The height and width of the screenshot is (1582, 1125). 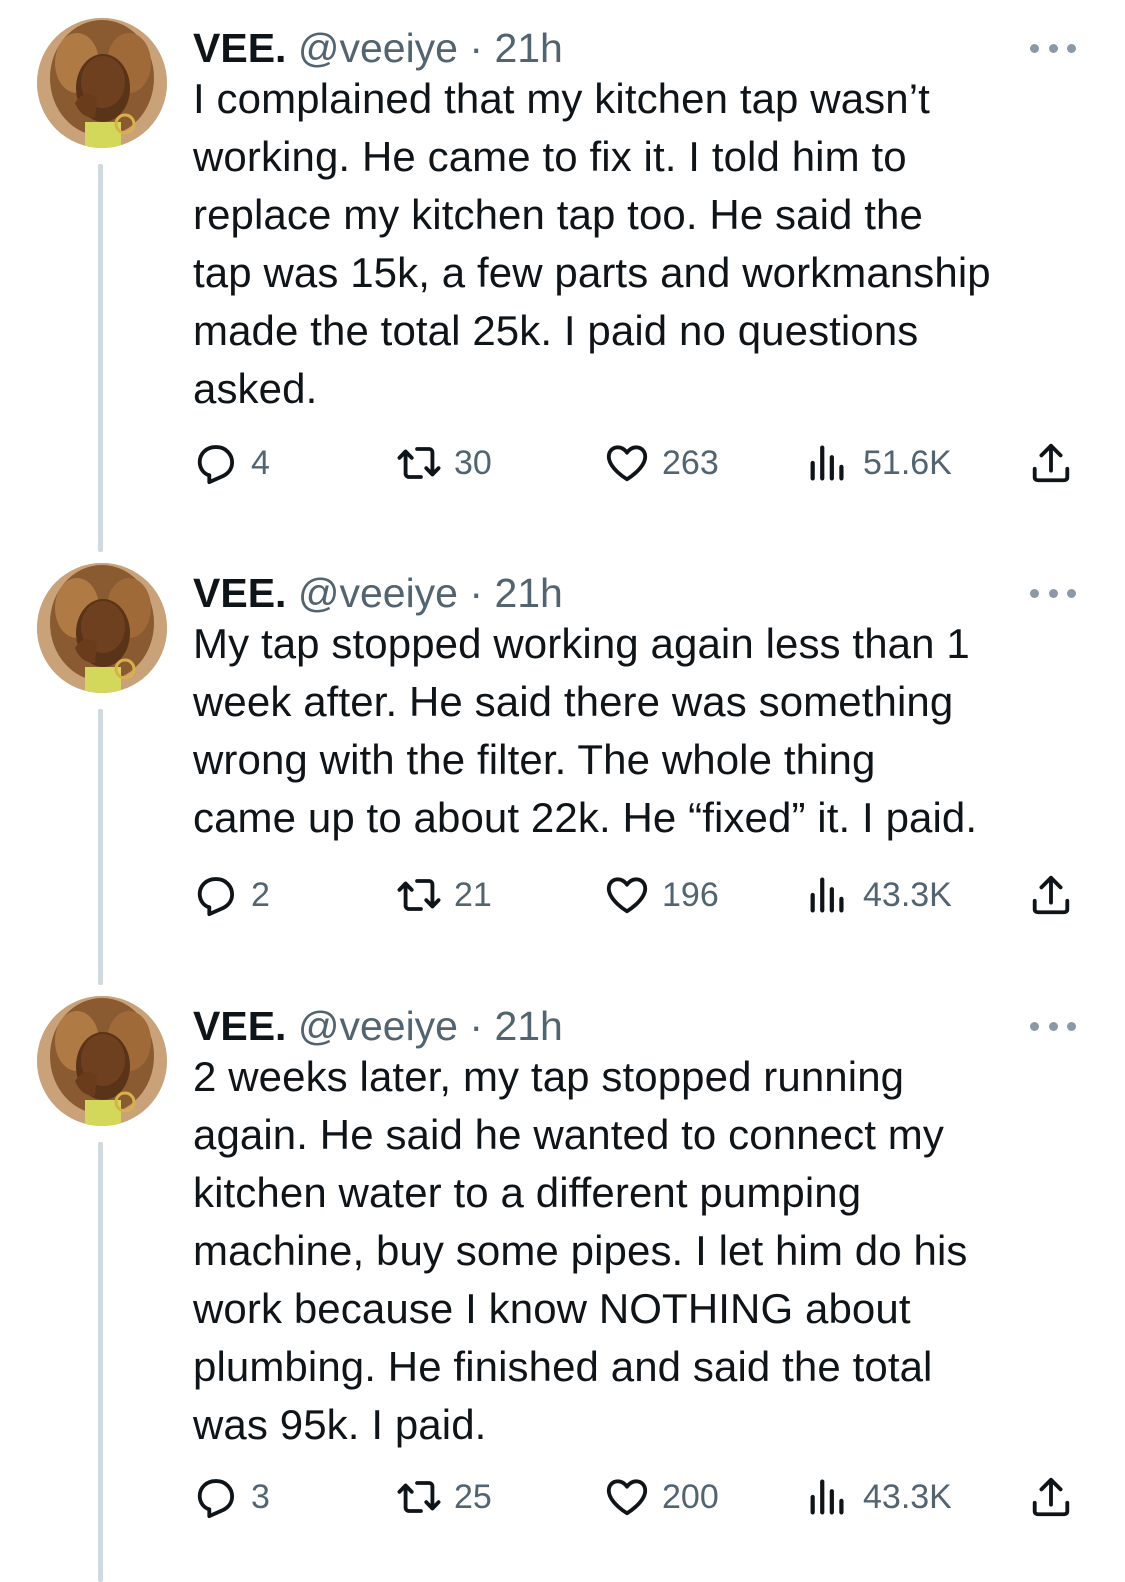 What do you see at coordinates (690, 463) in the screenshot?
I see `like-count: 263` at bounding box center [690, 463].